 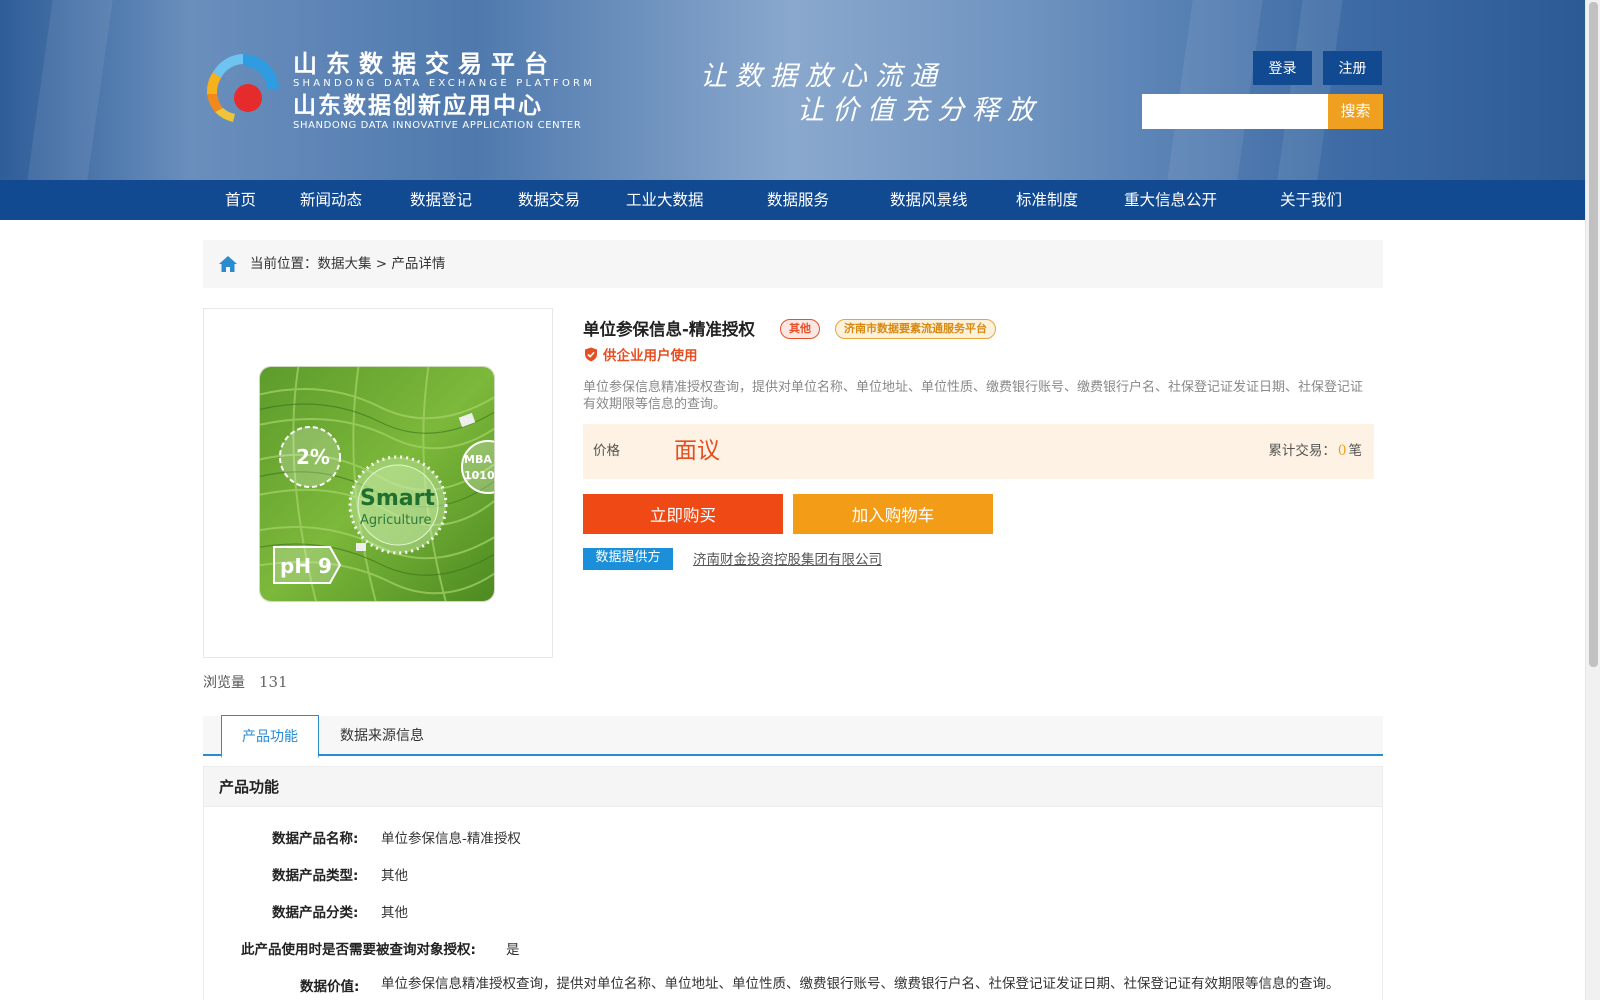 I want to click on nav-item-data-services: 数据服务, so click(x=798, y=200).